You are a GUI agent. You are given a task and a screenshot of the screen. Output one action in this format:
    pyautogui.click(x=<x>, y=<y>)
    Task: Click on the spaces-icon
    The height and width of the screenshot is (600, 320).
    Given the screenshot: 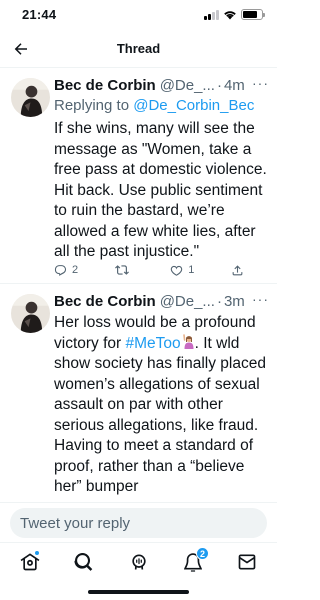 What is the action you would take?
    pyautogui.click(x=139, y=562)
    